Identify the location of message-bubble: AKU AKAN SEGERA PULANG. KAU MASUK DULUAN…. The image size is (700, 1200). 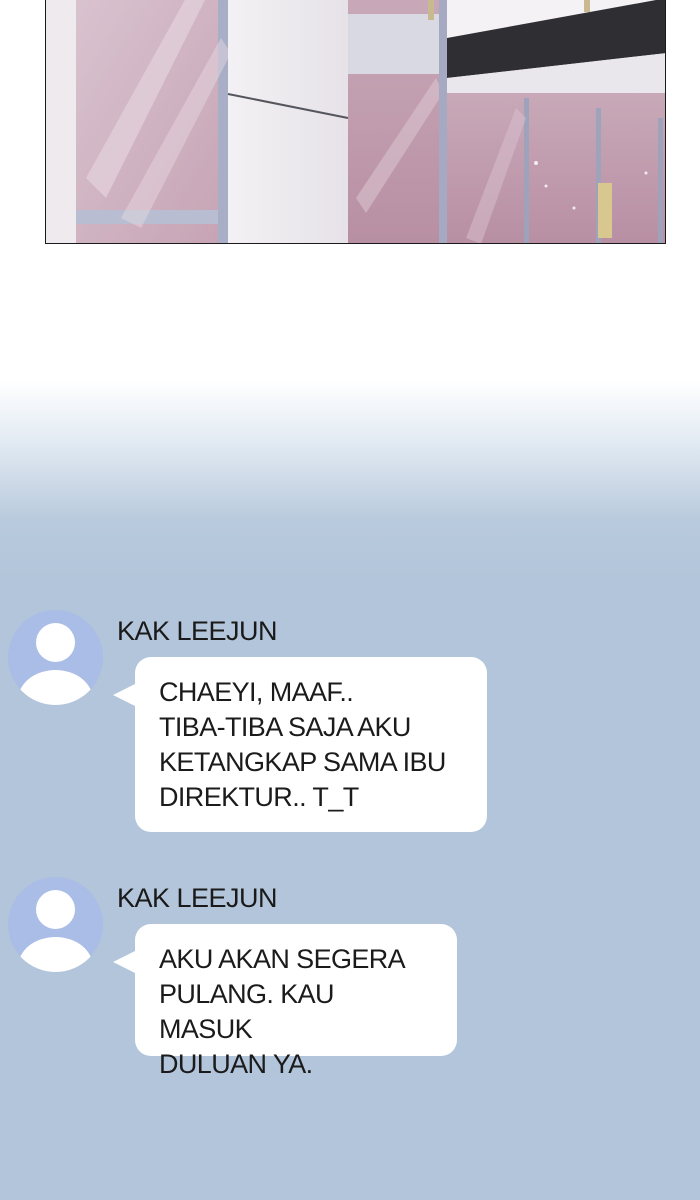
(285, 1001).